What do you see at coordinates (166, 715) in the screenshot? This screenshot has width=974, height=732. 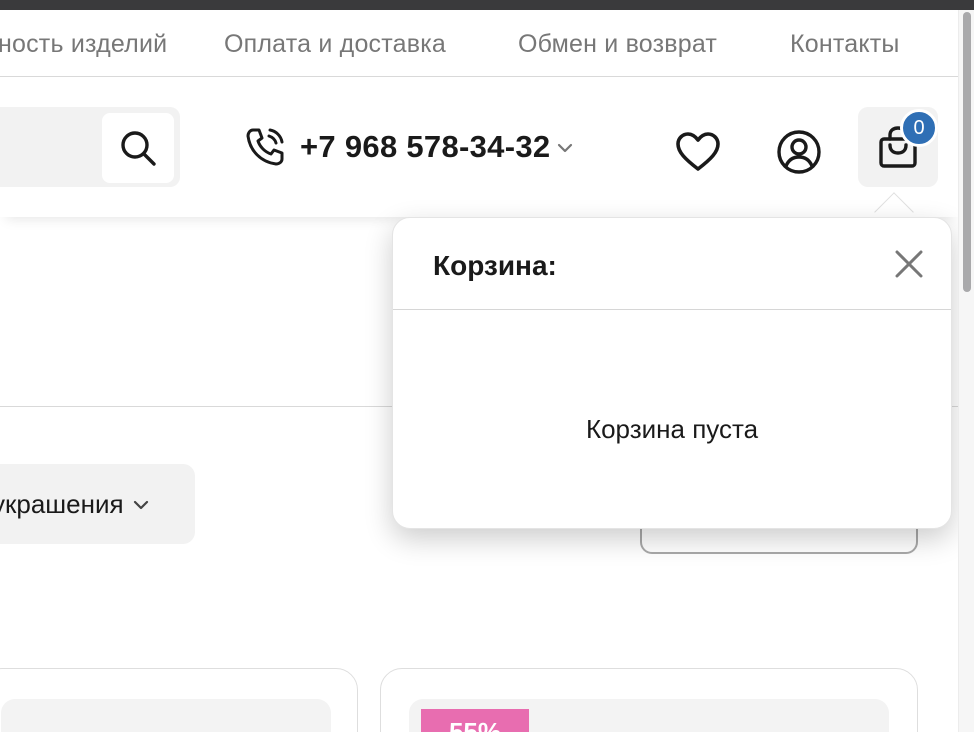 I see `product-image` at bounding box center [166, 715].